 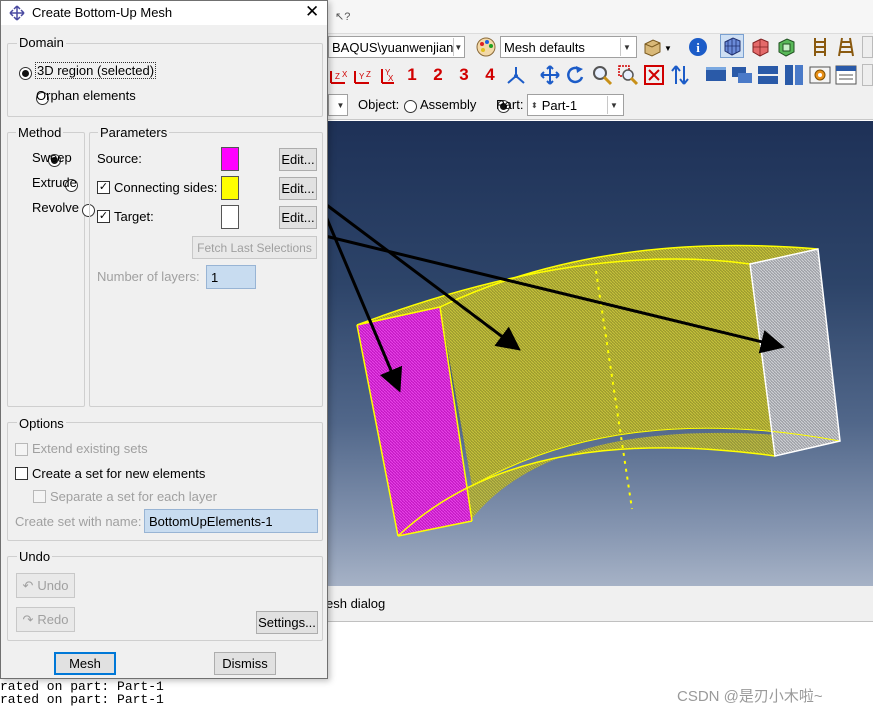 I want to click on svg-text: Y, so click(x=362, y=76).